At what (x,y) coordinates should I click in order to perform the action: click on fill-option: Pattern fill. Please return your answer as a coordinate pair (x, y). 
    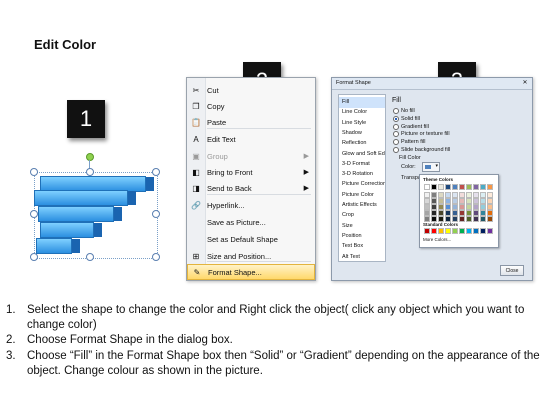
    Looking at the image, I should click on (409, 142).